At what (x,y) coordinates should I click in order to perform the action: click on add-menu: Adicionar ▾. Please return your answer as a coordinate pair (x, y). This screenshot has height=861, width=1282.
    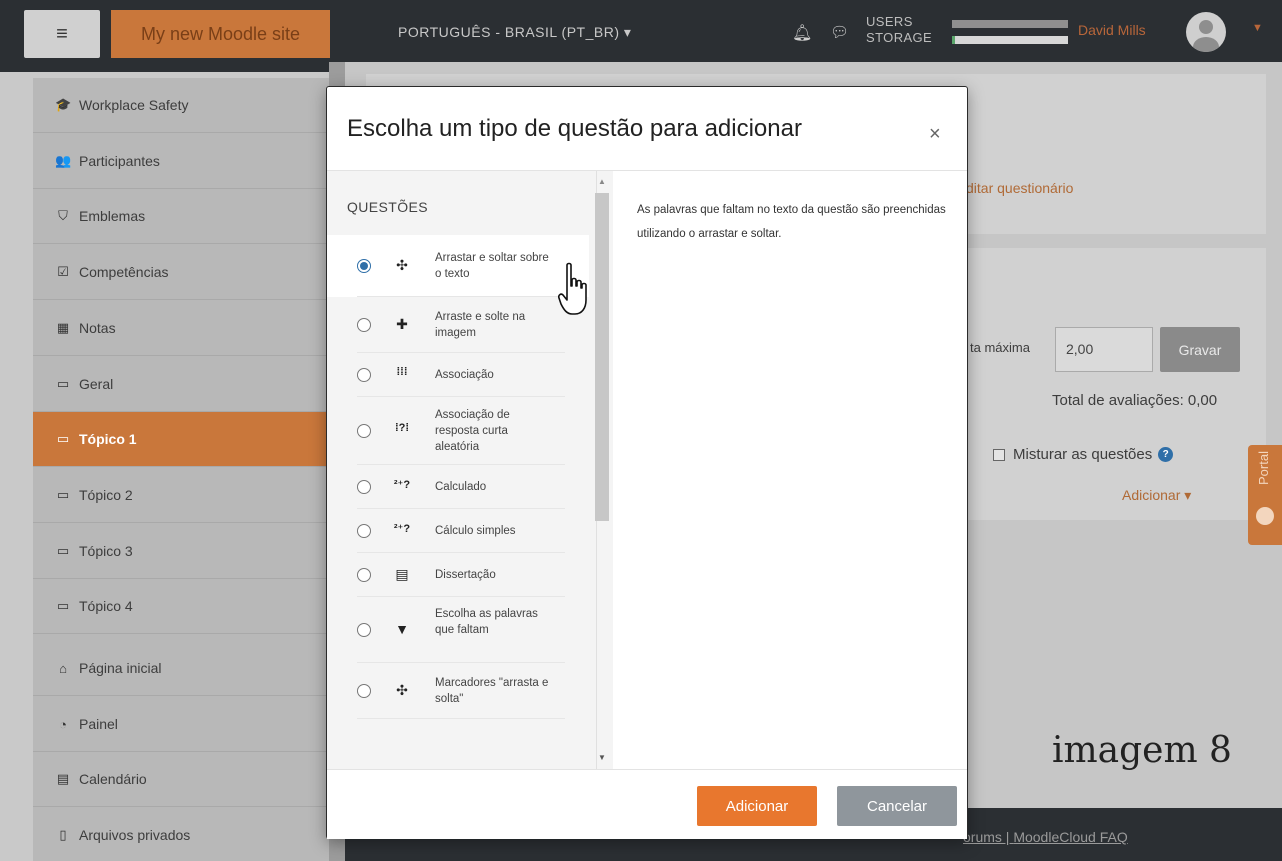
    Looking at the image, I should click on (1156, 495).